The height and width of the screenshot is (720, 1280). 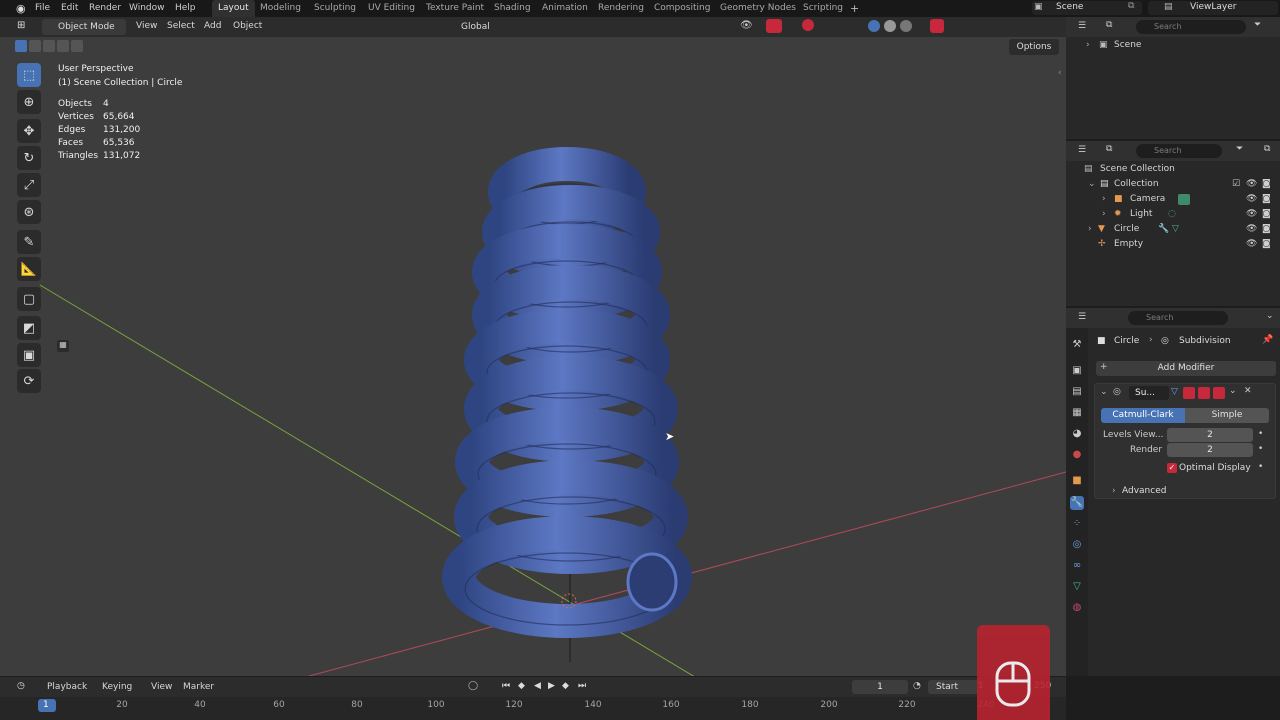 What do you see at coordinates (29, 355) in the screenshot?
I see `inset-tool: ▣` at bounding box center [29, 355].